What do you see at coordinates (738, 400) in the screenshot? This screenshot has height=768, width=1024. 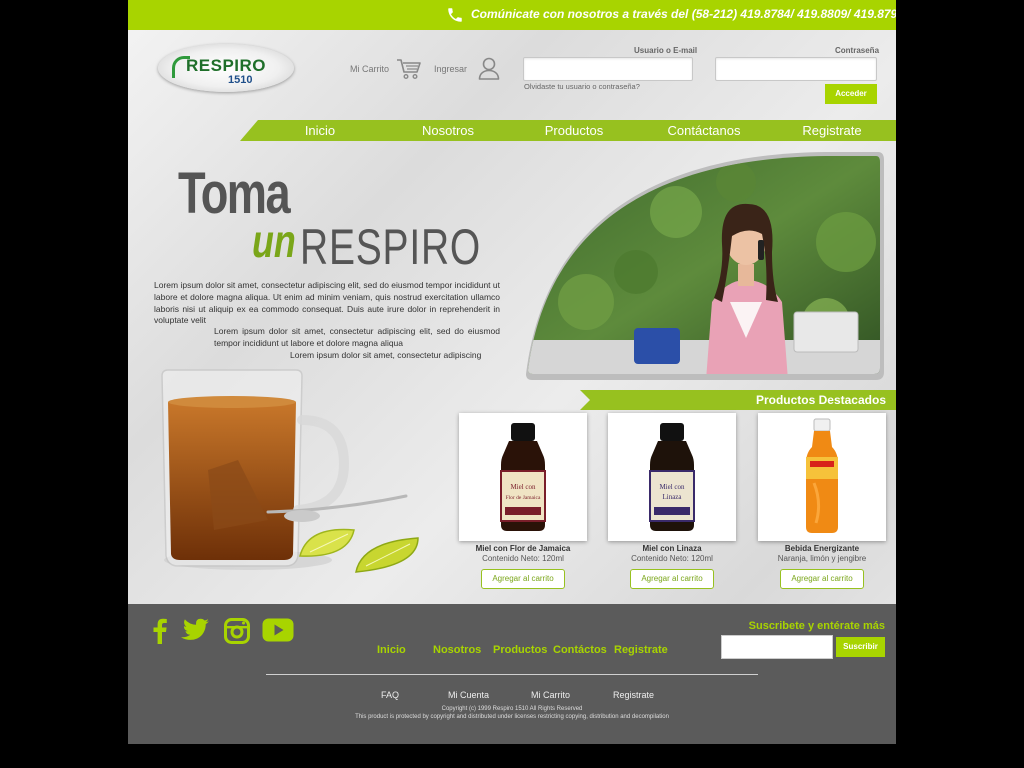 I see `featured-products-bar: Productos Destacados` at bounding box center [738, 400].